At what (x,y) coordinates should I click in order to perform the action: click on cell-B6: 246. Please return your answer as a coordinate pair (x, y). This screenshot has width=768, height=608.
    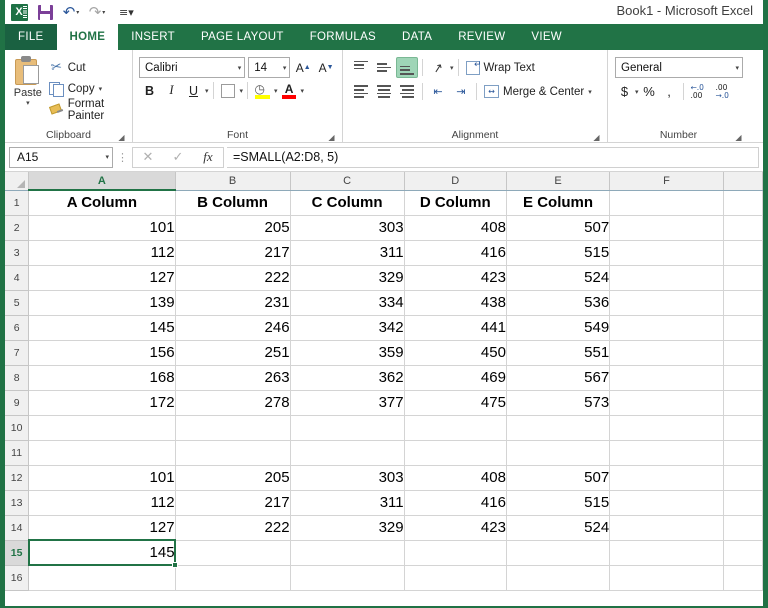
    Looking at the image, I should click on (233, 328).